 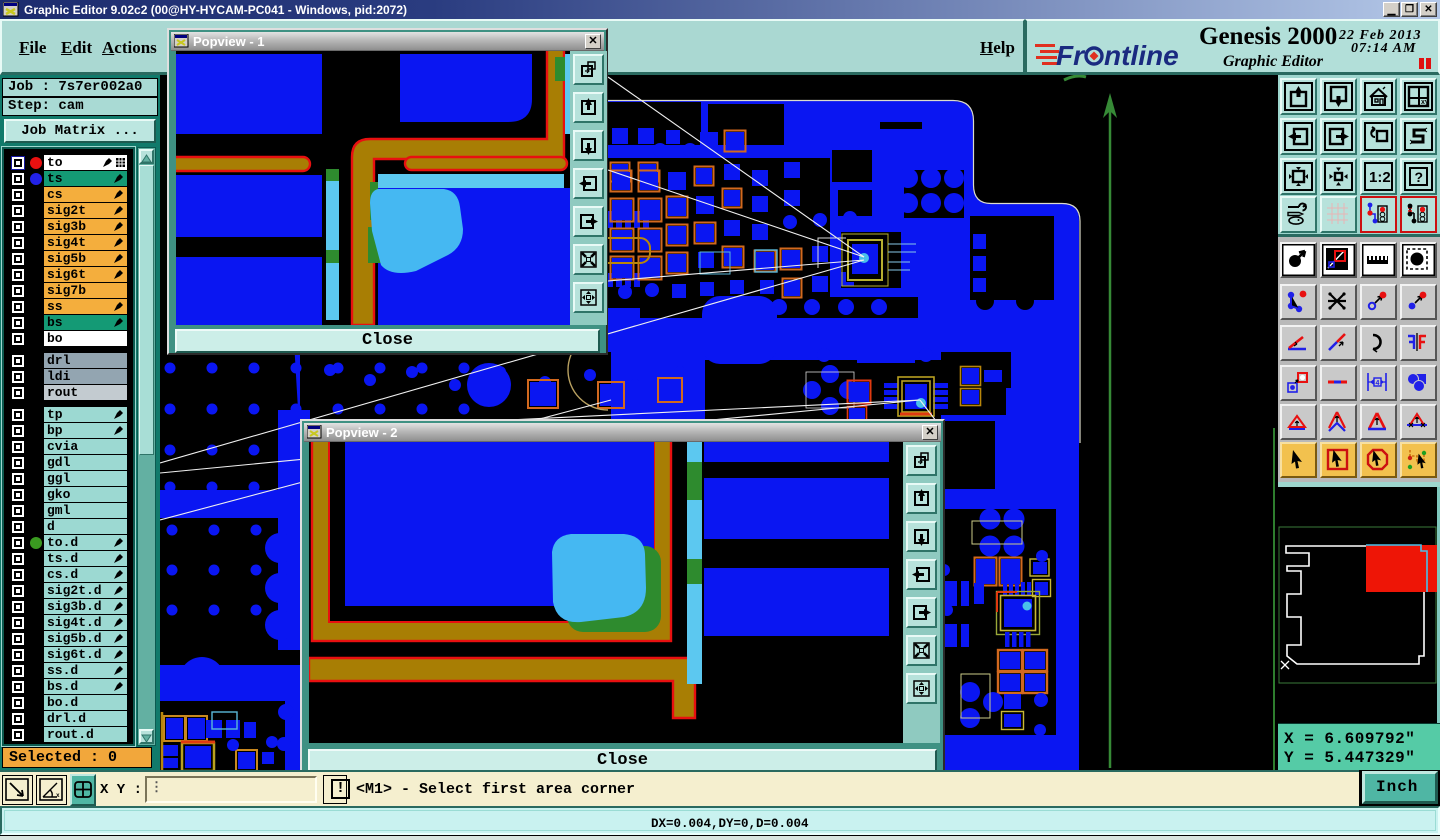 I want to click on svg-text: Fr, so click(x=1071, y=55).